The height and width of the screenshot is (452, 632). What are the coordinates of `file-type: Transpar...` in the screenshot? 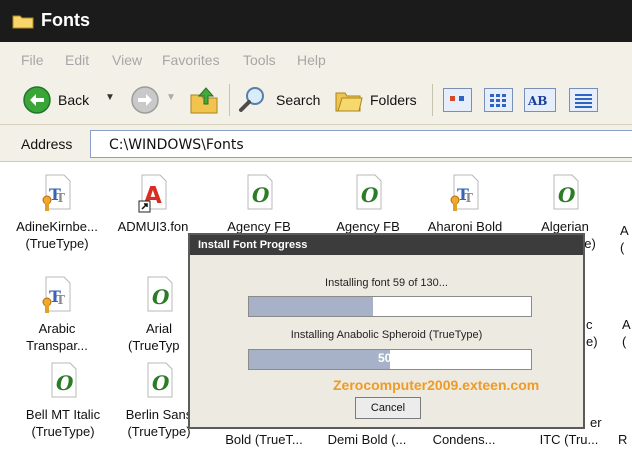 It's located at (57, 345).